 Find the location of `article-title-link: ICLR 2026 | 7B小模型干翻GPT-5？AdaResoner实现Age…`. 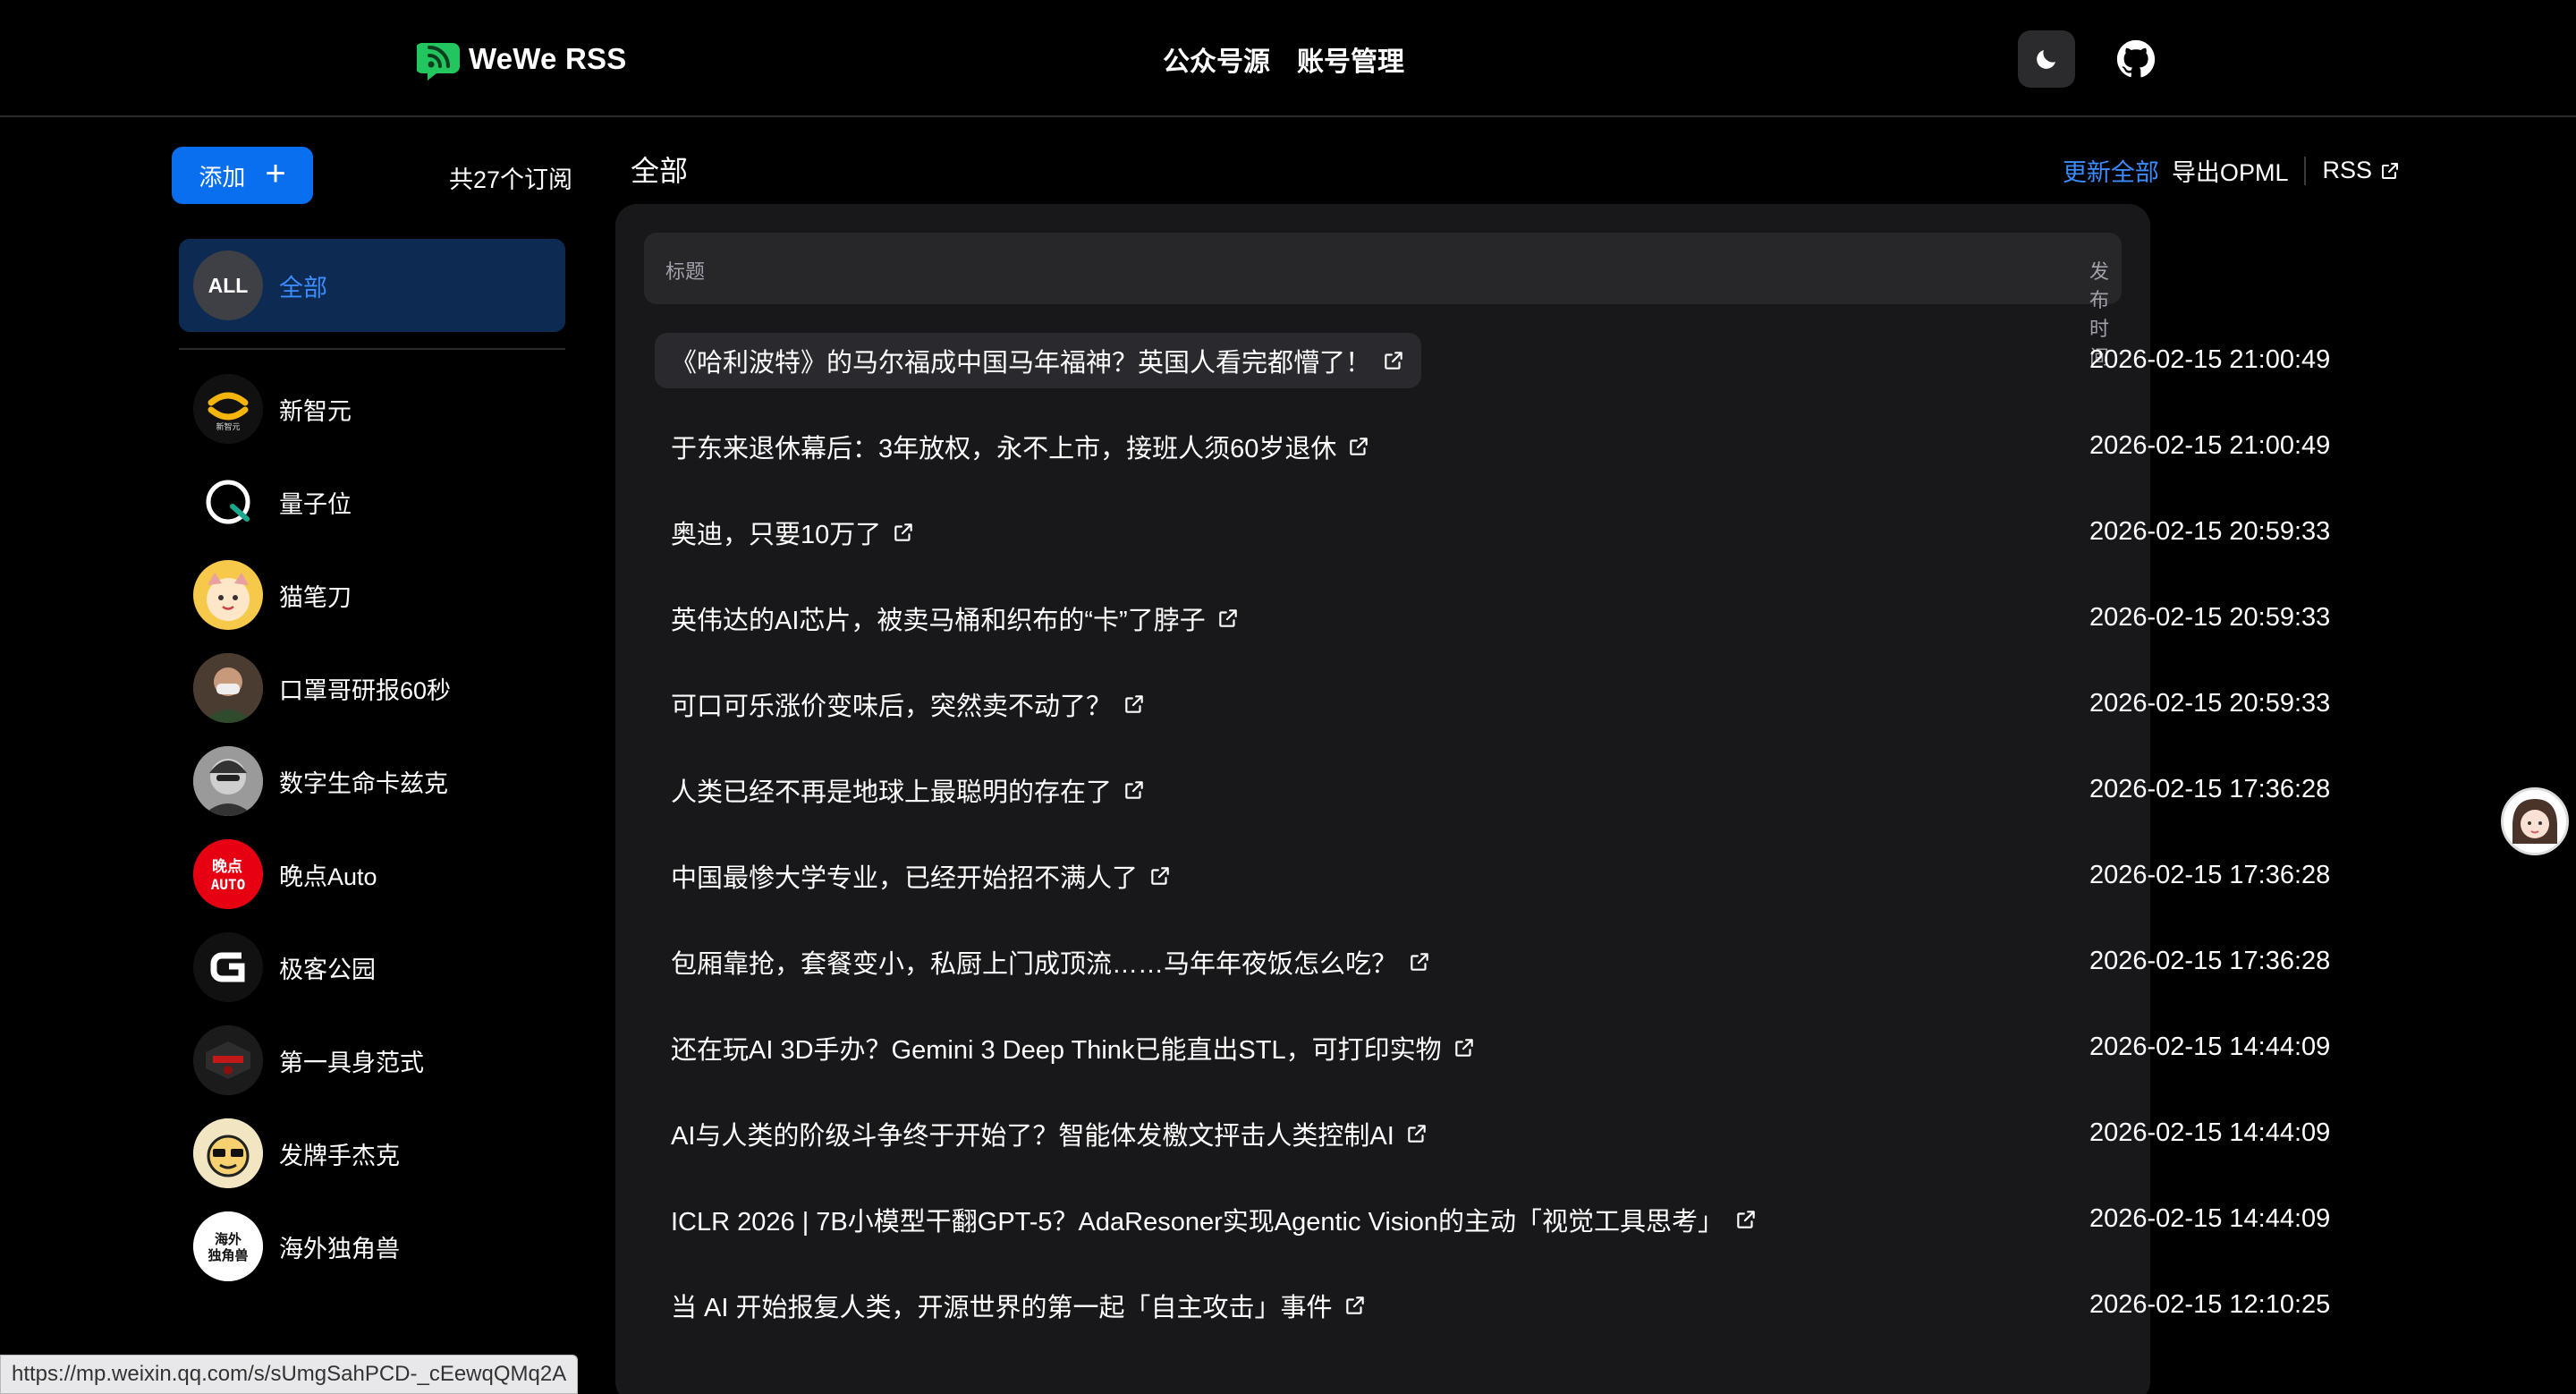

article-title-link: ICLR 2026 | 7B小模型干翻GPT-5？AdaResoner实现Age… is located at coordinates (1214, 1219).